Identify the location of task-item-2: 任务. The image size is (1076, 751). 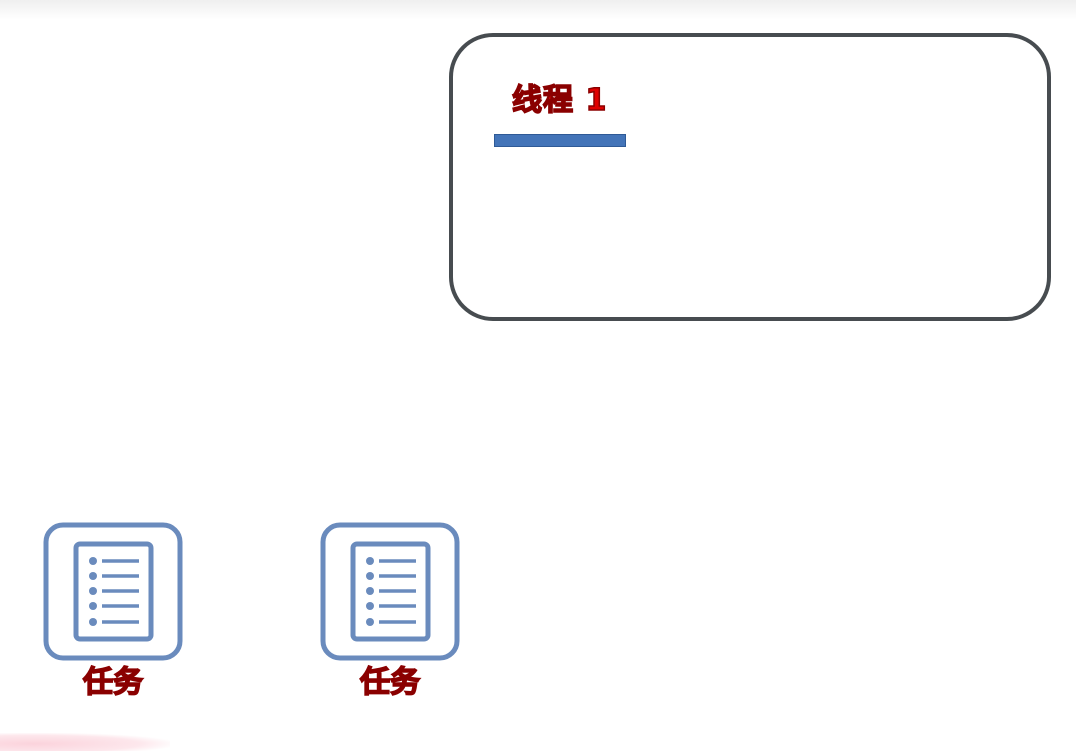
(390, 611).